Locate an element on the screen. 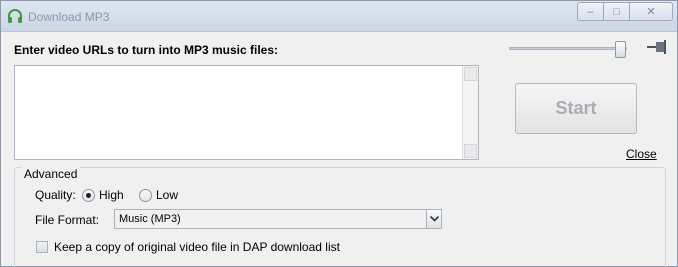 This screenshot has height=267, width=678. dropdown-button is located at coordinates (433, 219).